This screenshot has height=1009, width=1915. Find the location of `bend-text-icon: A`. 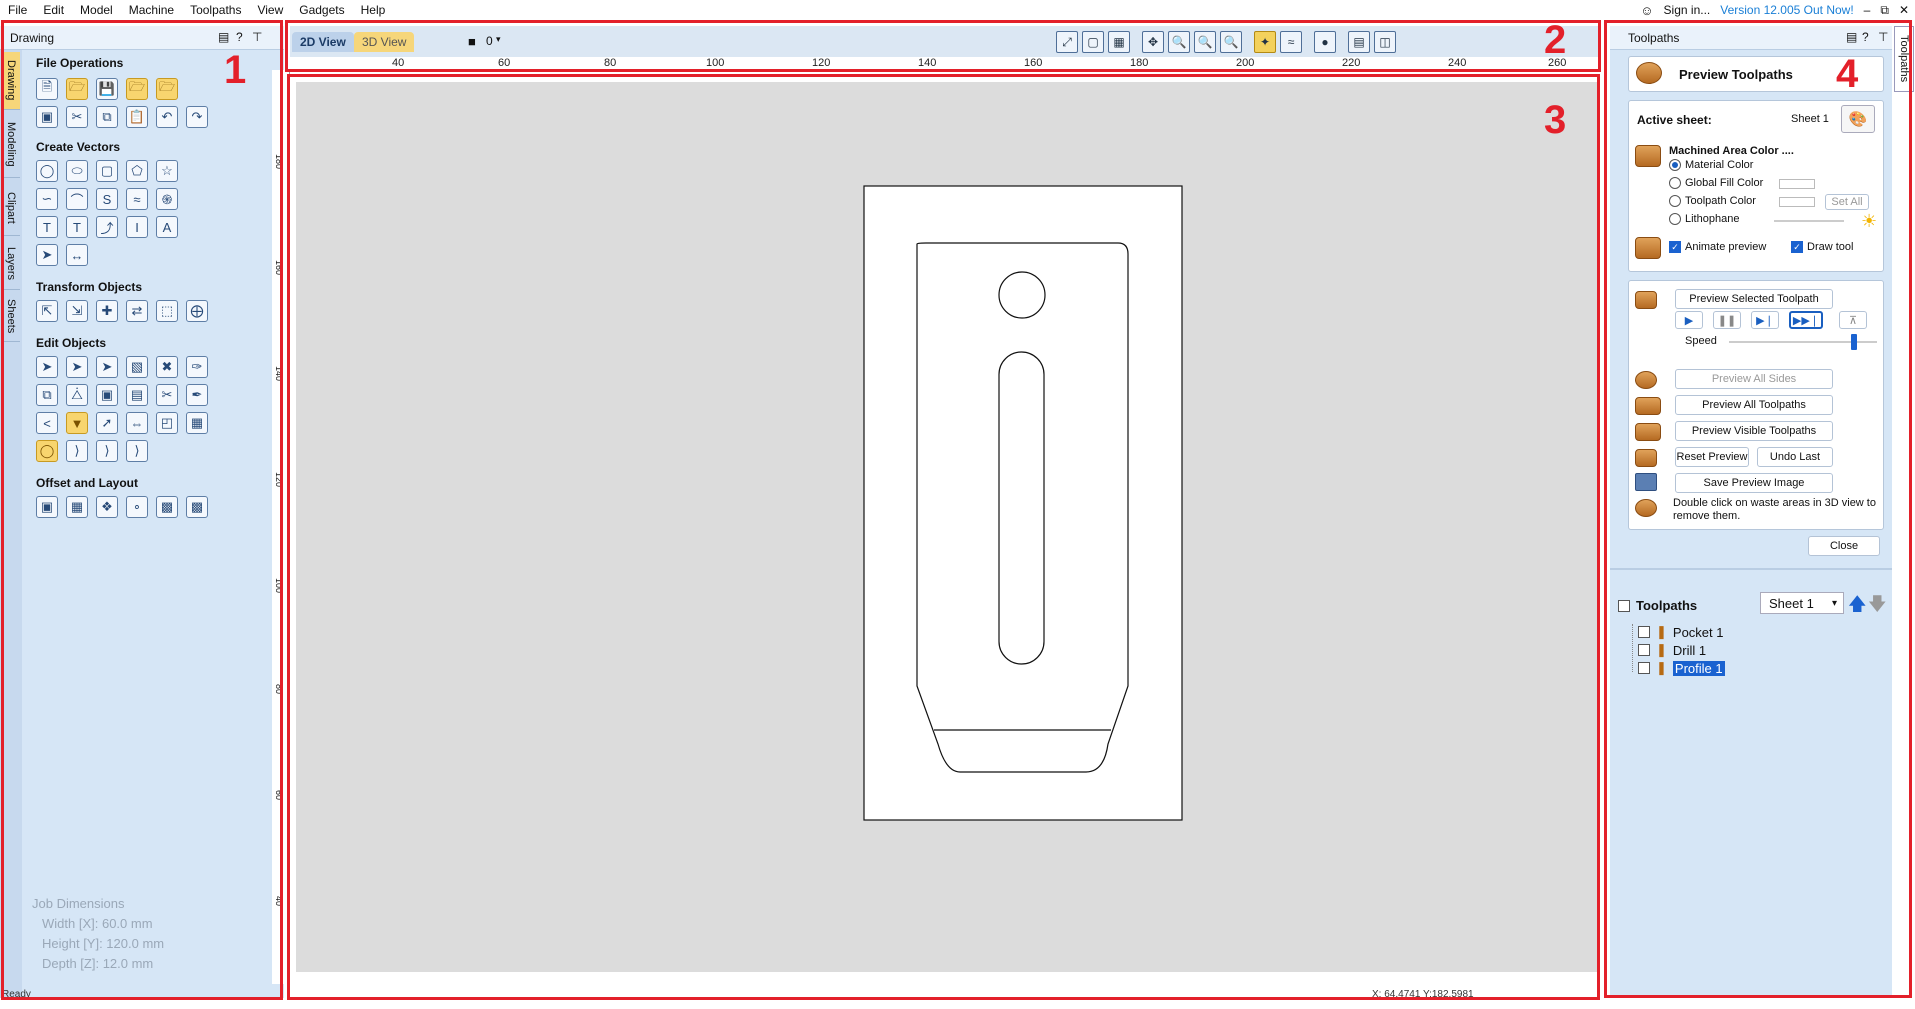

bend-text-icon: A is located at coordinates (167, 227).